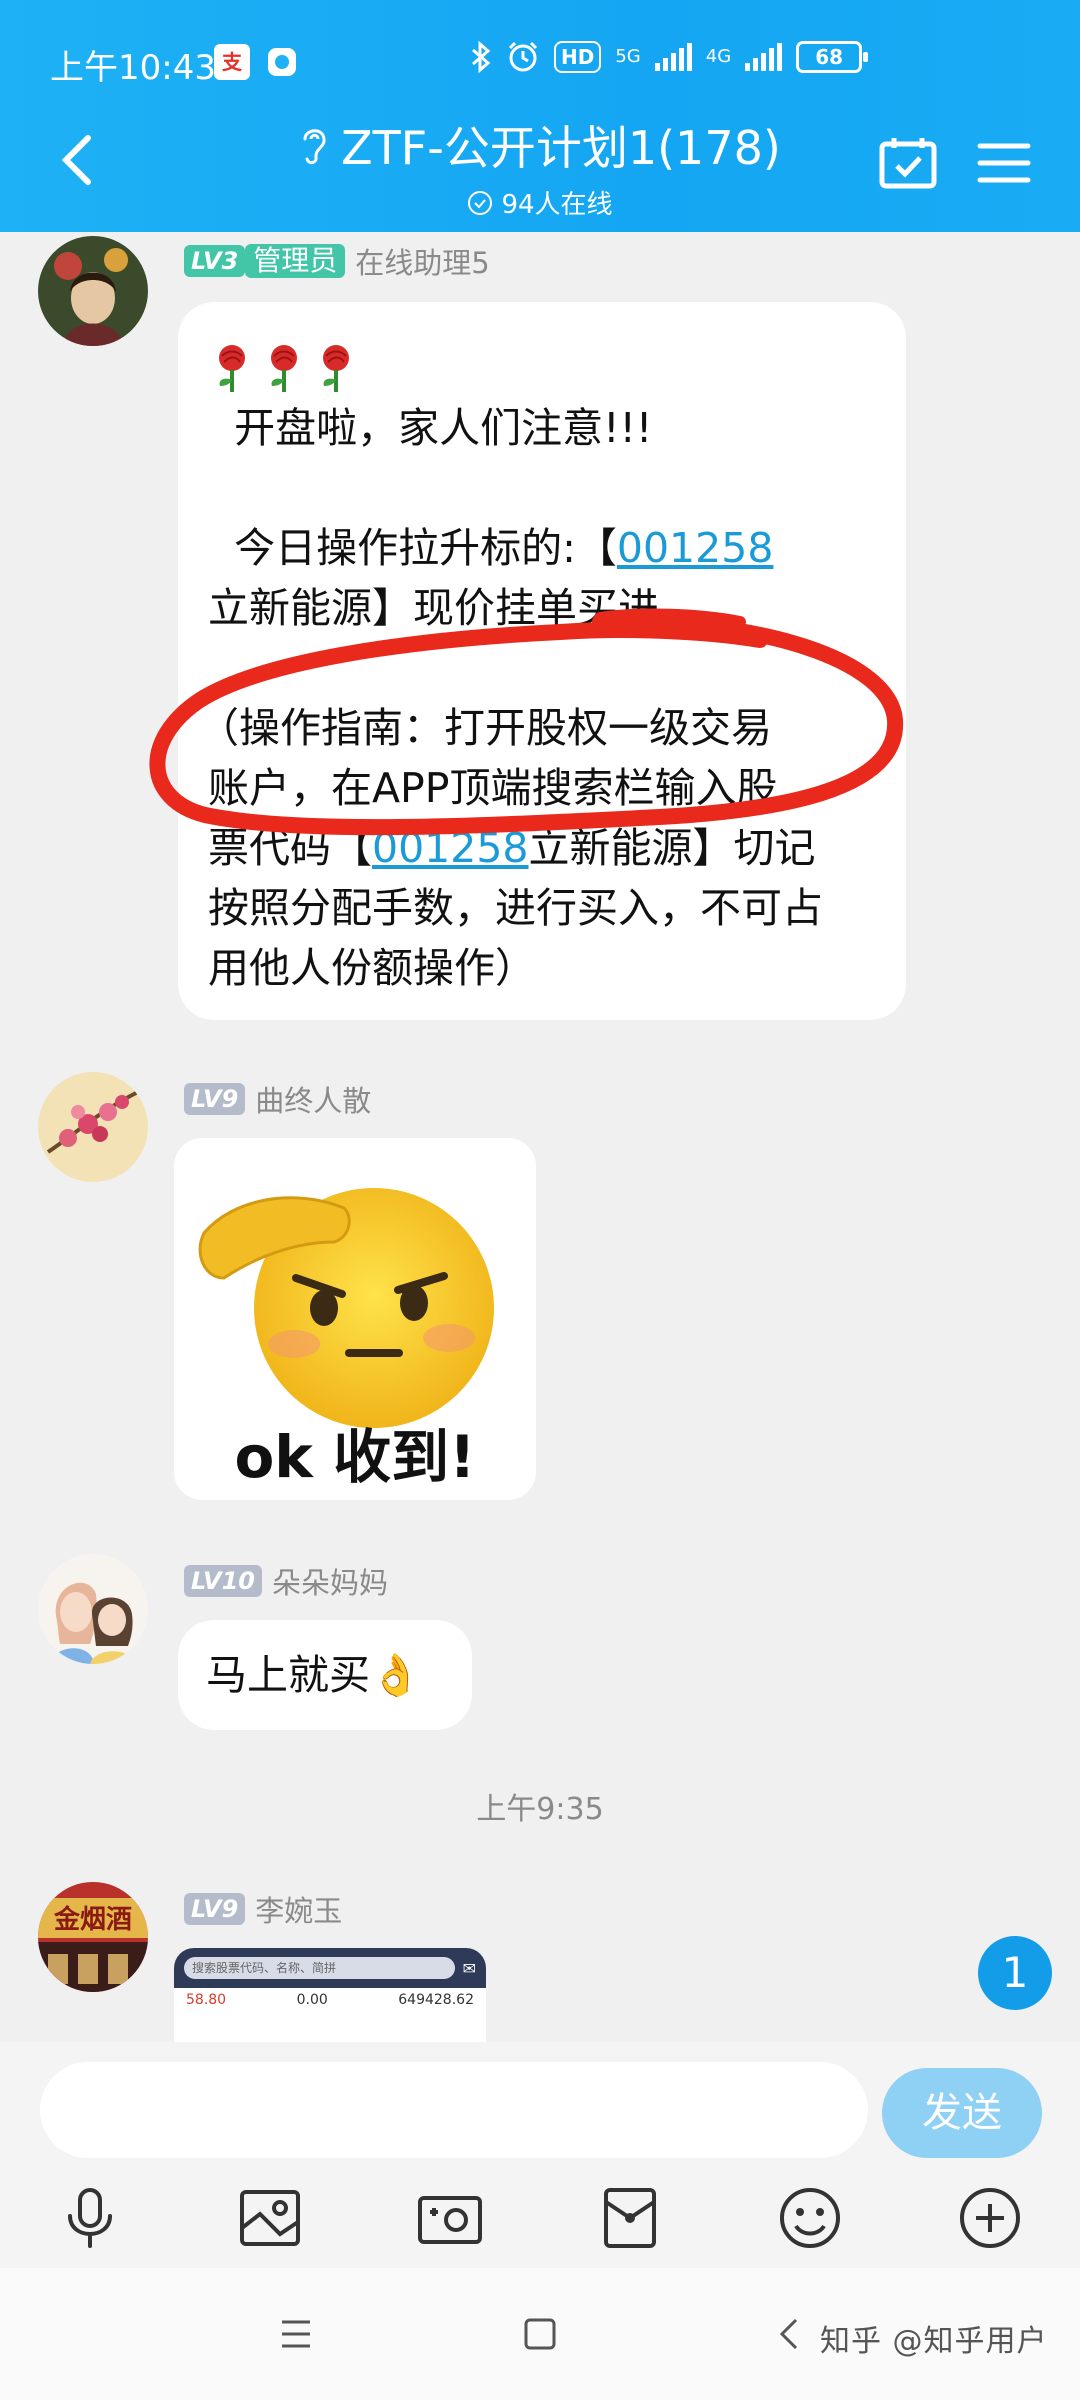  I want to click on thumb-value: 58.80, so click(206, 2000).